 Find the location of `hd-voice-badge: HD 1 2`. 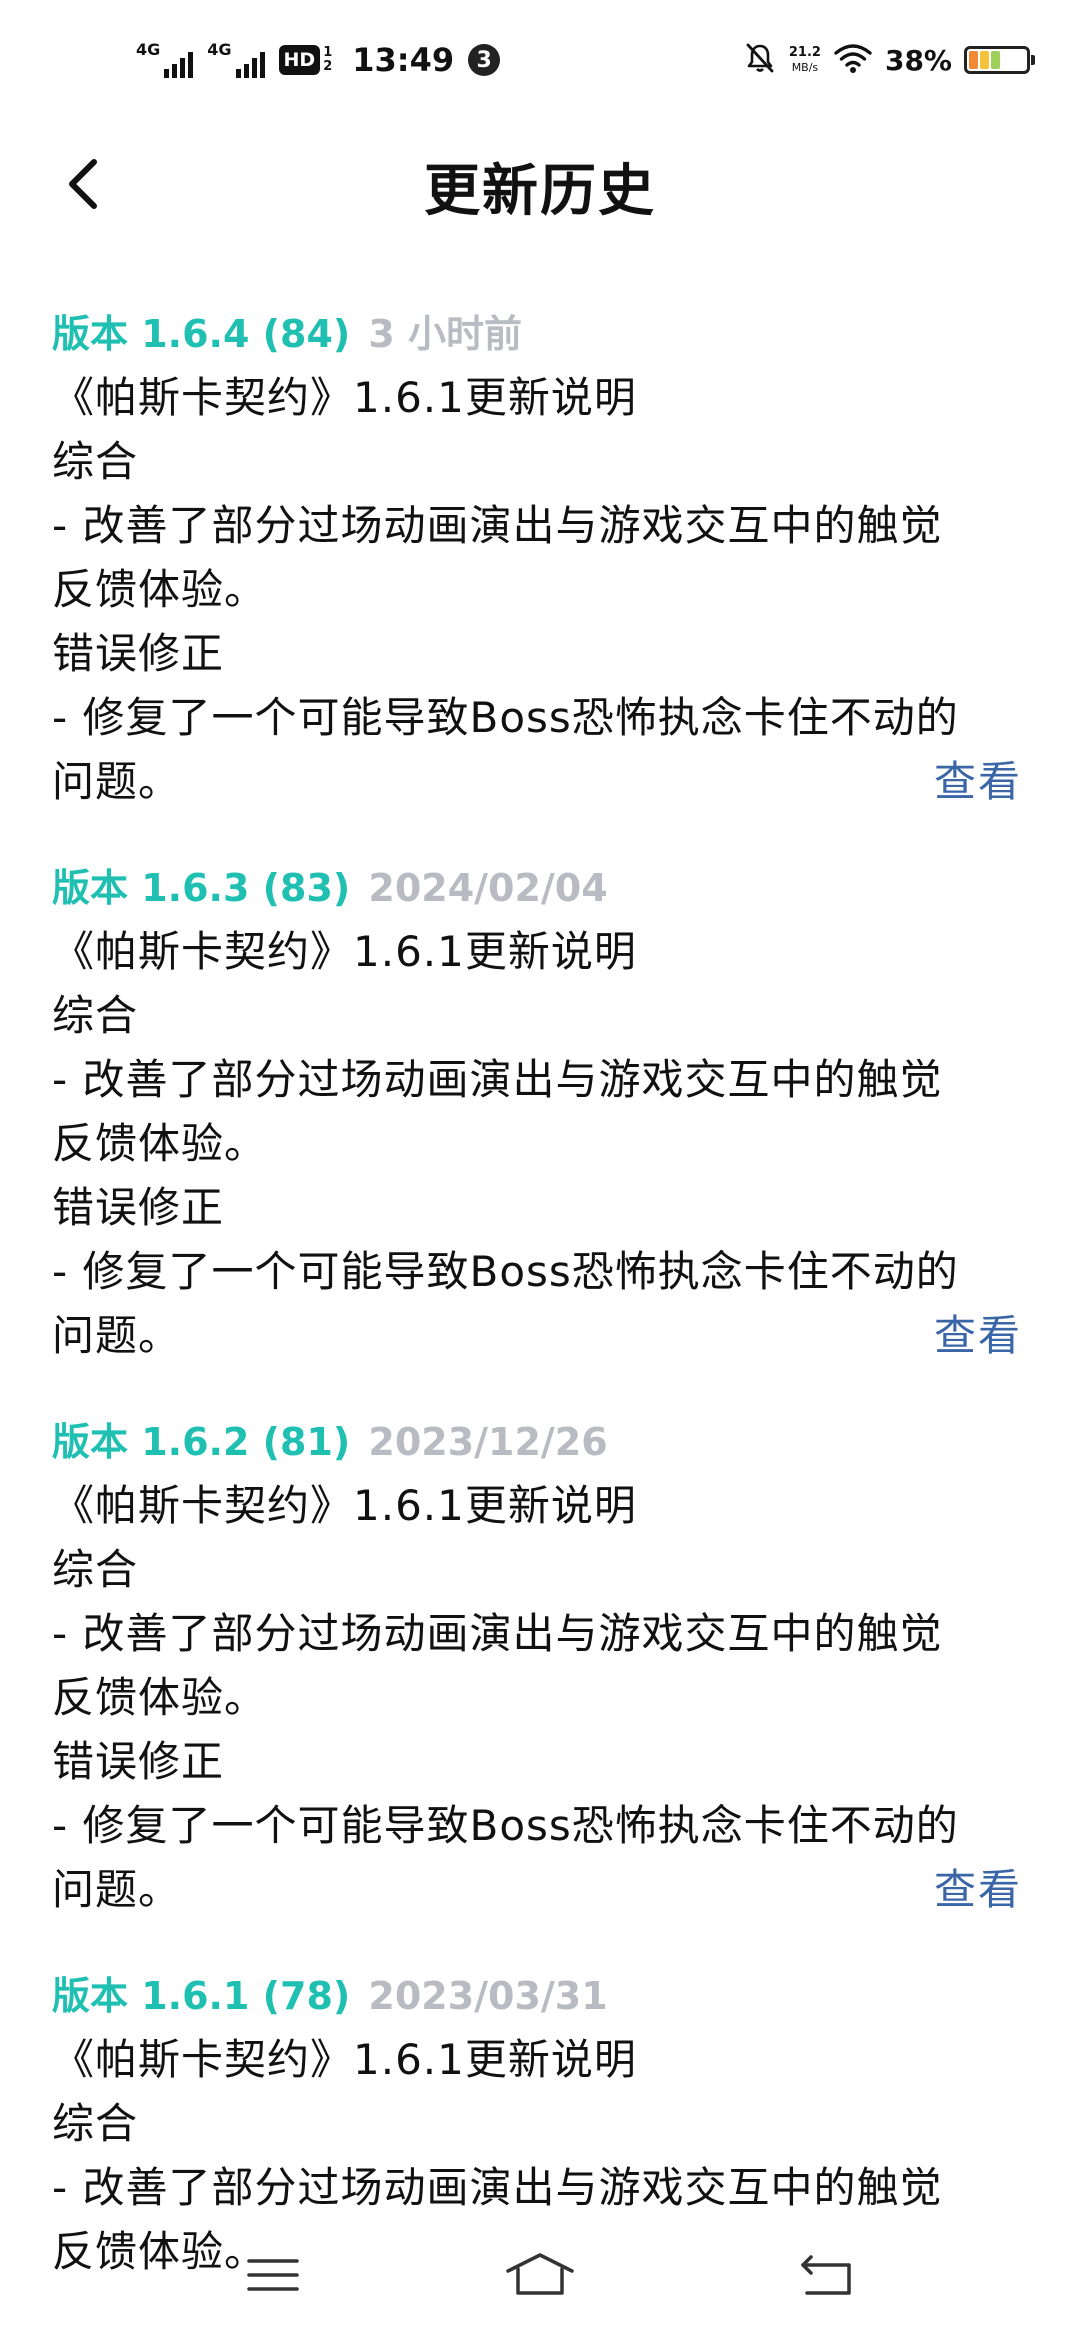

hd-voice-badge: HD 1 2 is located at coordinates (305, 60).